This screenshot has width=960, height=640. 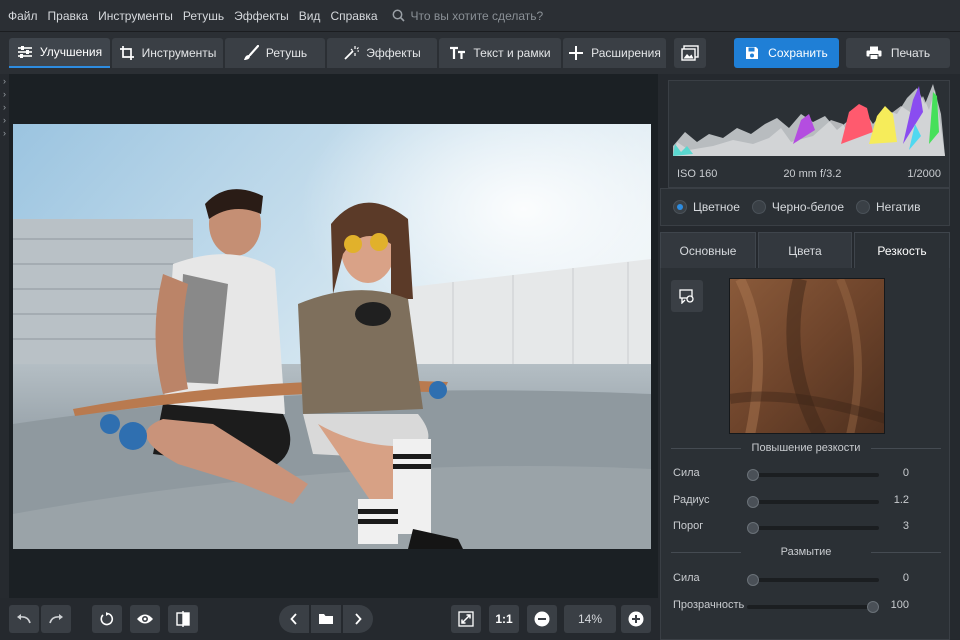 What do you see at coordinates (688, 526) in the screenshot?
I see `slider-label: Порог` at bounding box center [688, 526].